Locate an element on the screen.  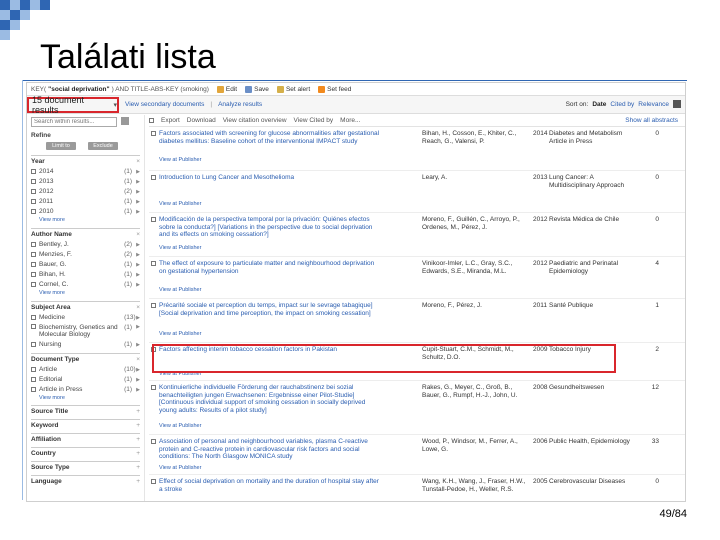
result-cited-by: 4 is located at coordinates (654, 263).